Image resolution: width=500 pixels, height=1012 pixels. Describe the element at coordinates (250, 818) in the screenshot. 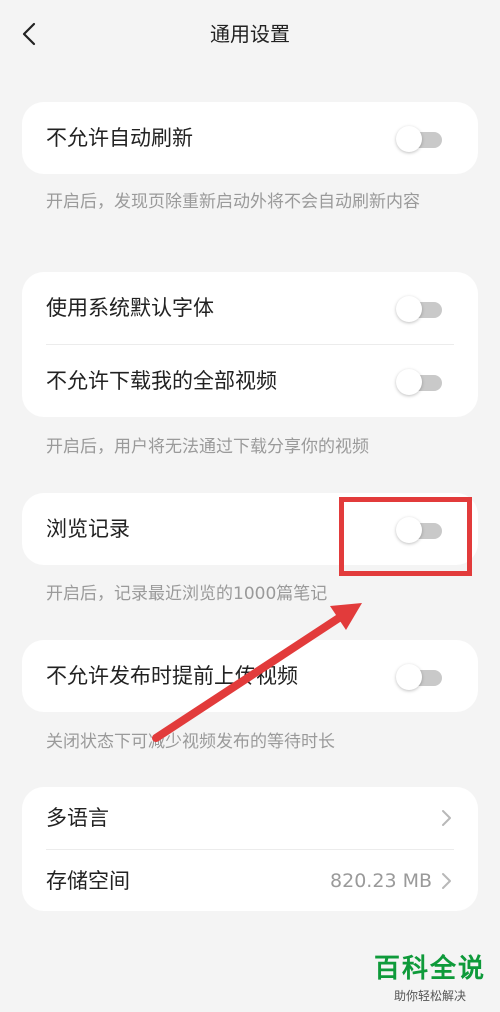

I see `link-row-language: 多语言` at that location.